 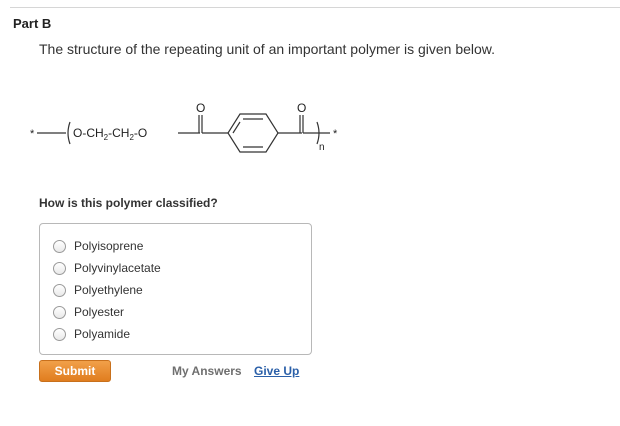 I want to click on submit-button: Submit, so click(x=75, y=371).